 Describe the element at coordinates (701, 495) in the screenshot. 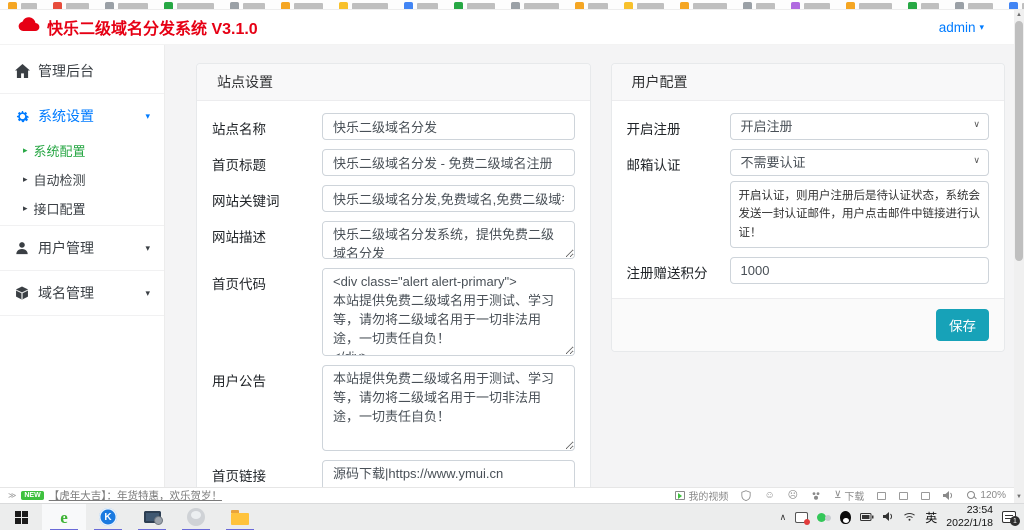

I see `my-video-button: 我的视频` at that location.